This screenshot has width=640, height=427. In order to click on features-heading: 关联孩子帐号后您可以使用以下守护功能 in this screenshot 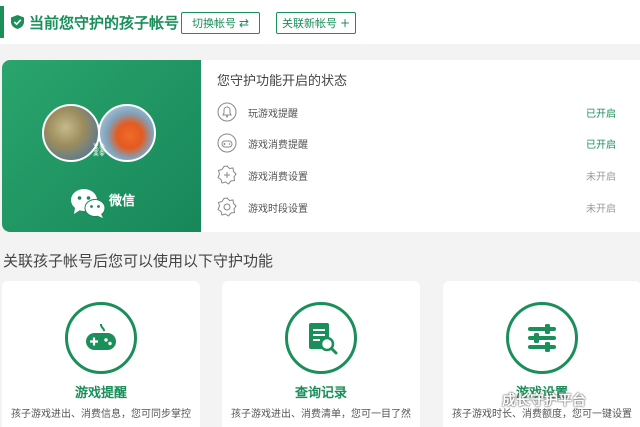, I will do `click(138, 261)`.